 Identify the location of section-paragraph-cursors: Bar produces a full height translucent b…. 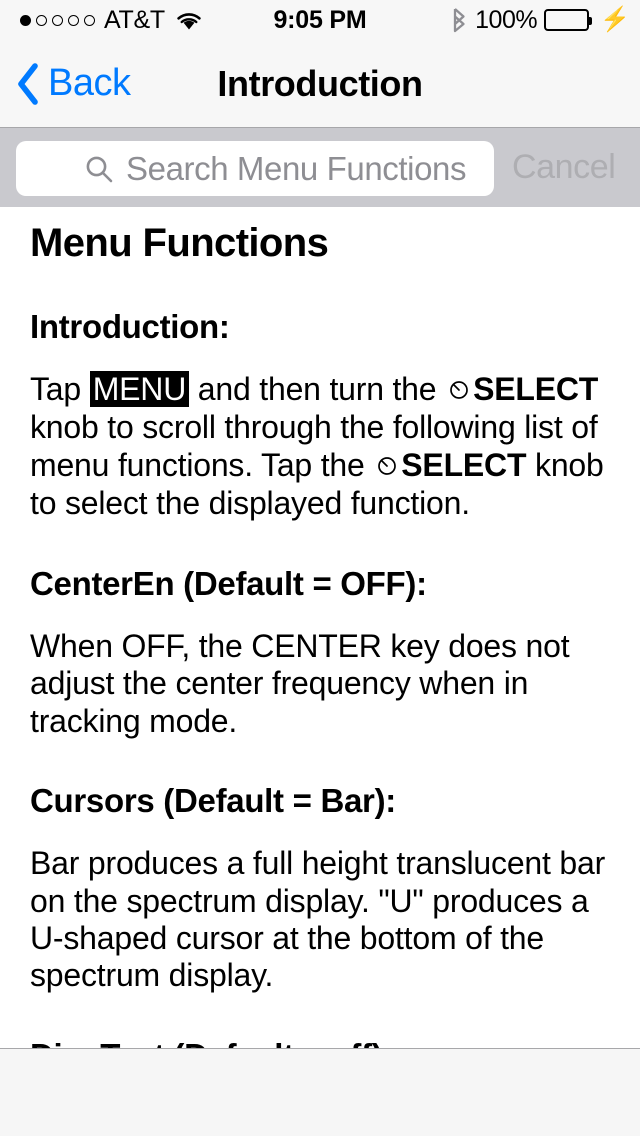
(318, 919).